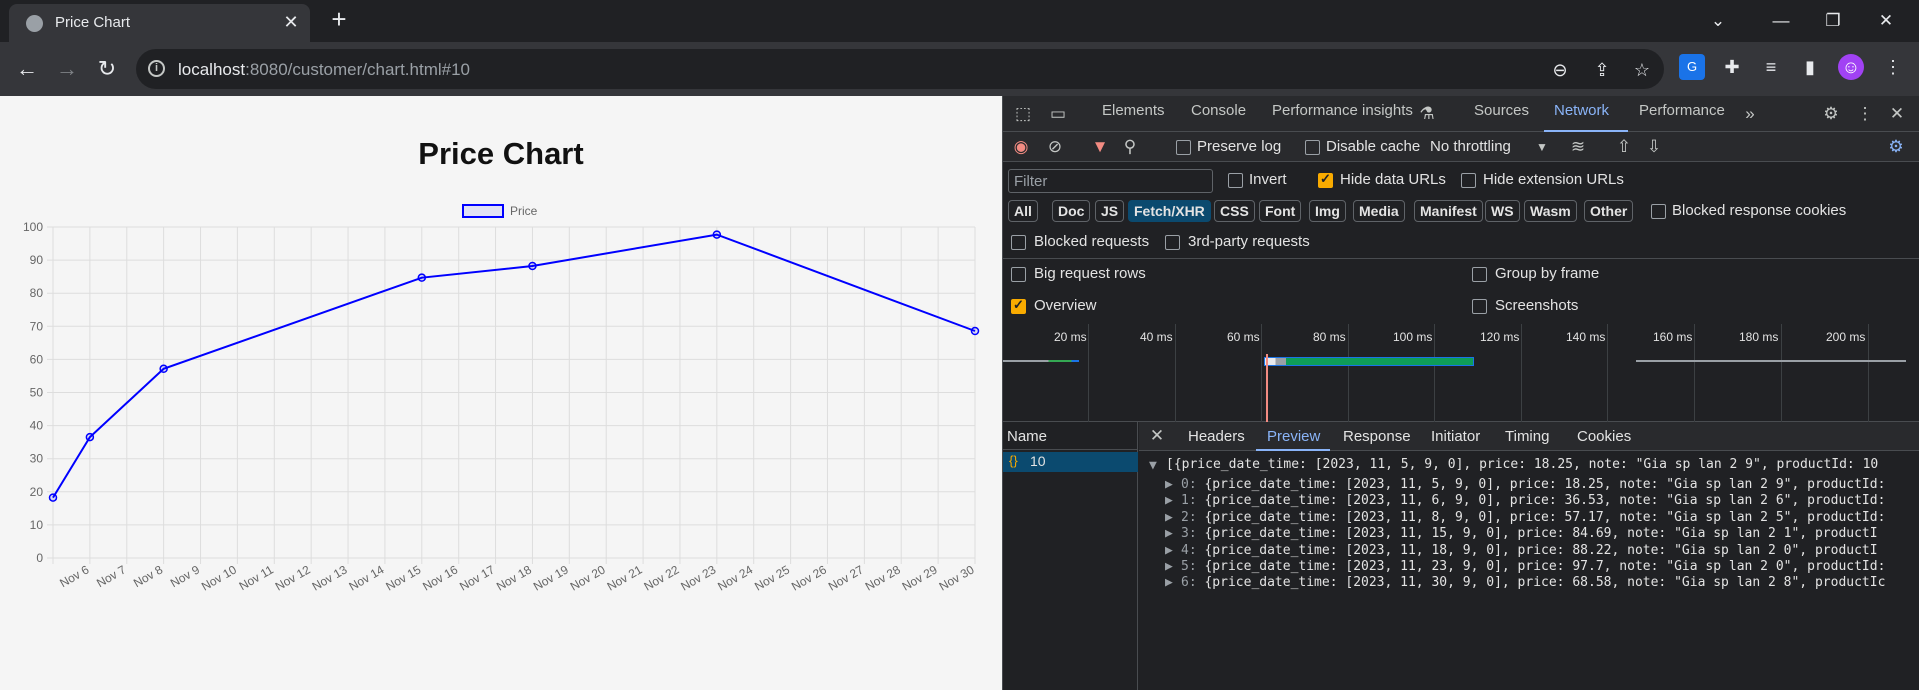  Describe the element at coordinates (1501, 110) in the screenshot. I see `tab-sources: Sources` at that location.